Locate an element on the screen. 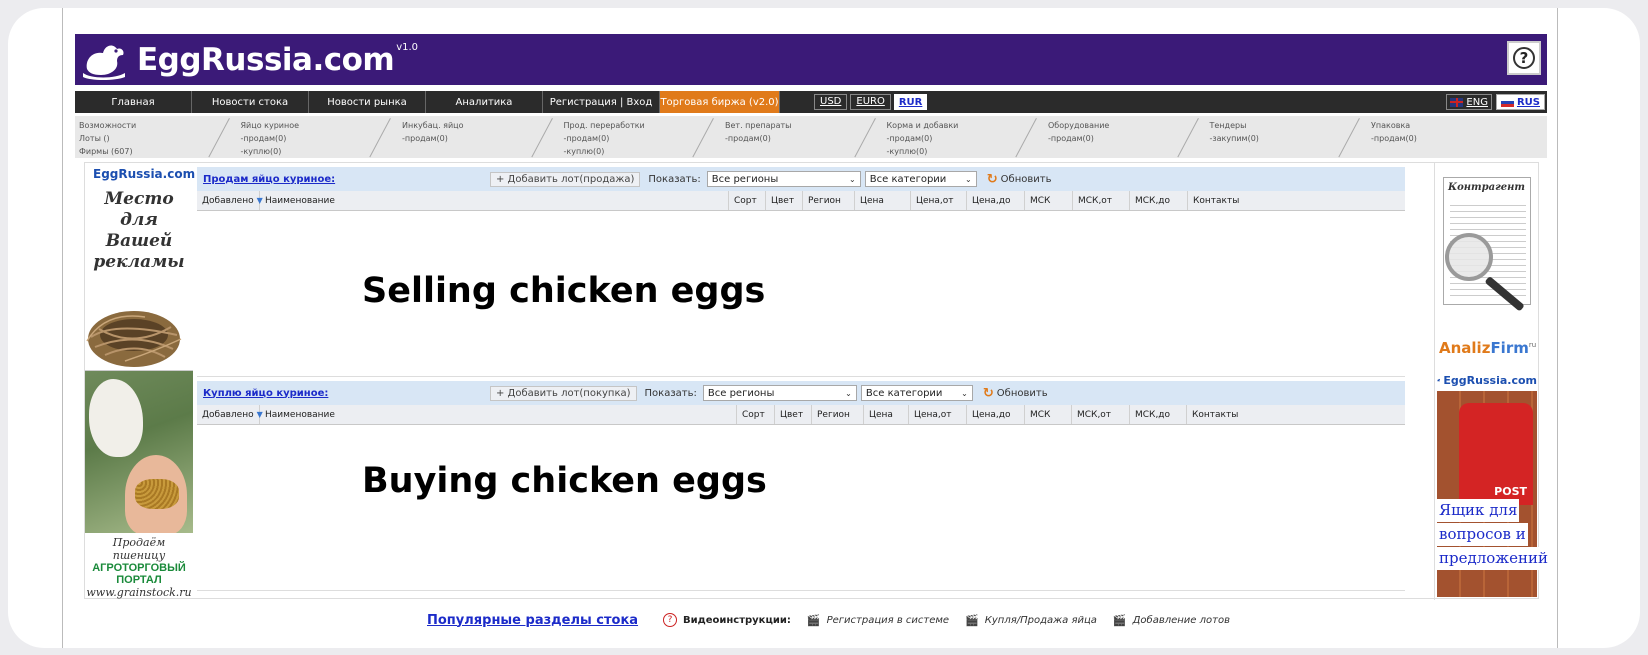  nav-stock-news: Новости стока is located at coordinates (250, 102).